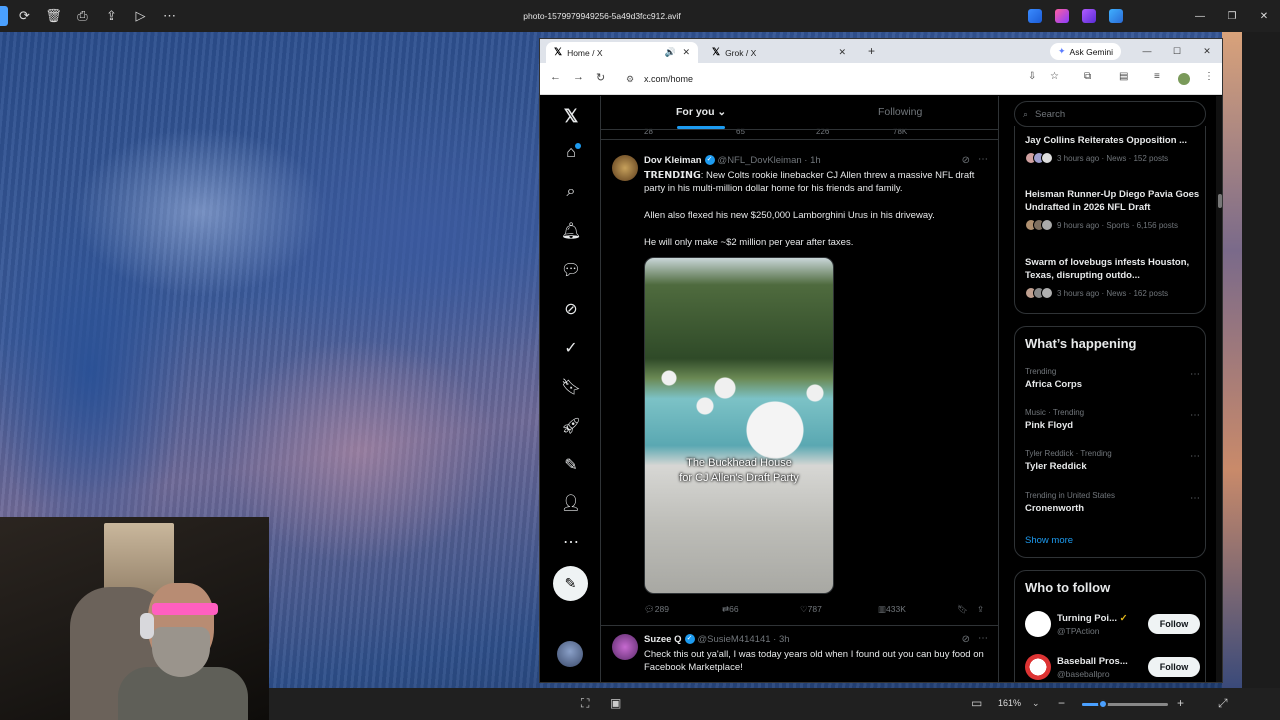 This screenshot has height=720, width=1280. What do you see at coordinates (871, 51) in the screenshot?
I see `new-tab-icon: +` at bounding box center [871, 51].